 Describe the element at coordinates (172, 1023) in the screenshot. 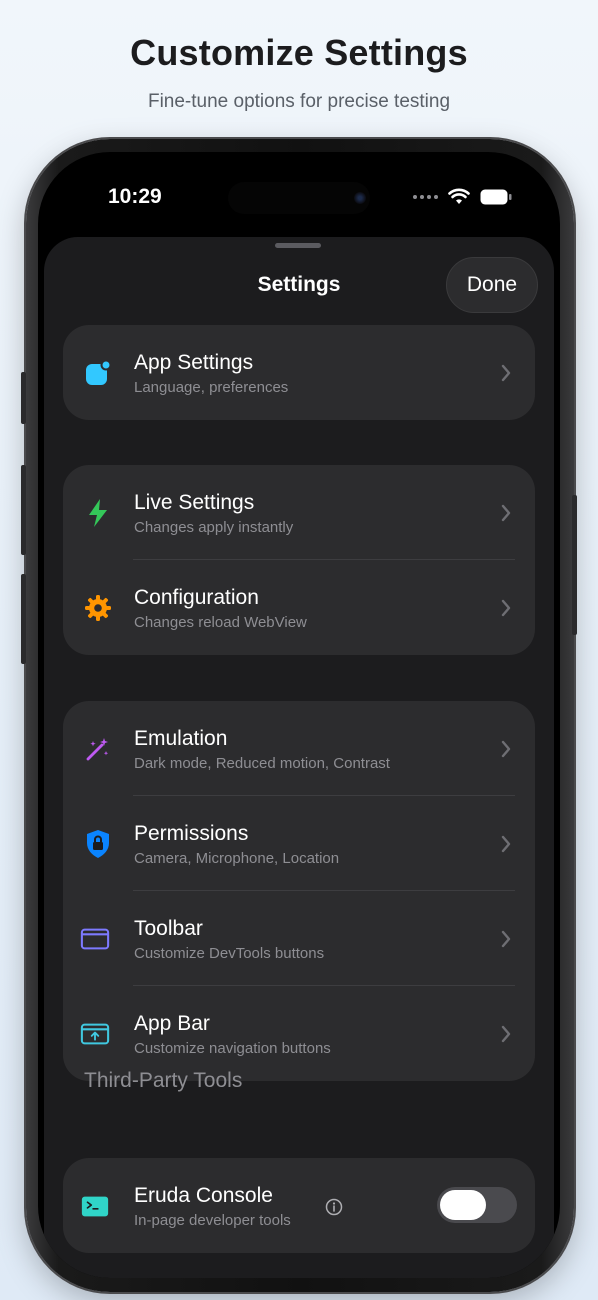

I see `row-title: App Bar` at that location.